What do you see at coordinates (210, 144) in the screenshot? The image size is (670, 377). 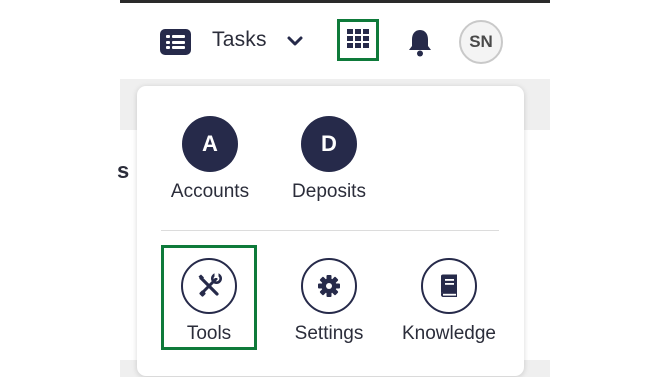 I see `accounts-avatar: A` at bounding box center [210, 144].